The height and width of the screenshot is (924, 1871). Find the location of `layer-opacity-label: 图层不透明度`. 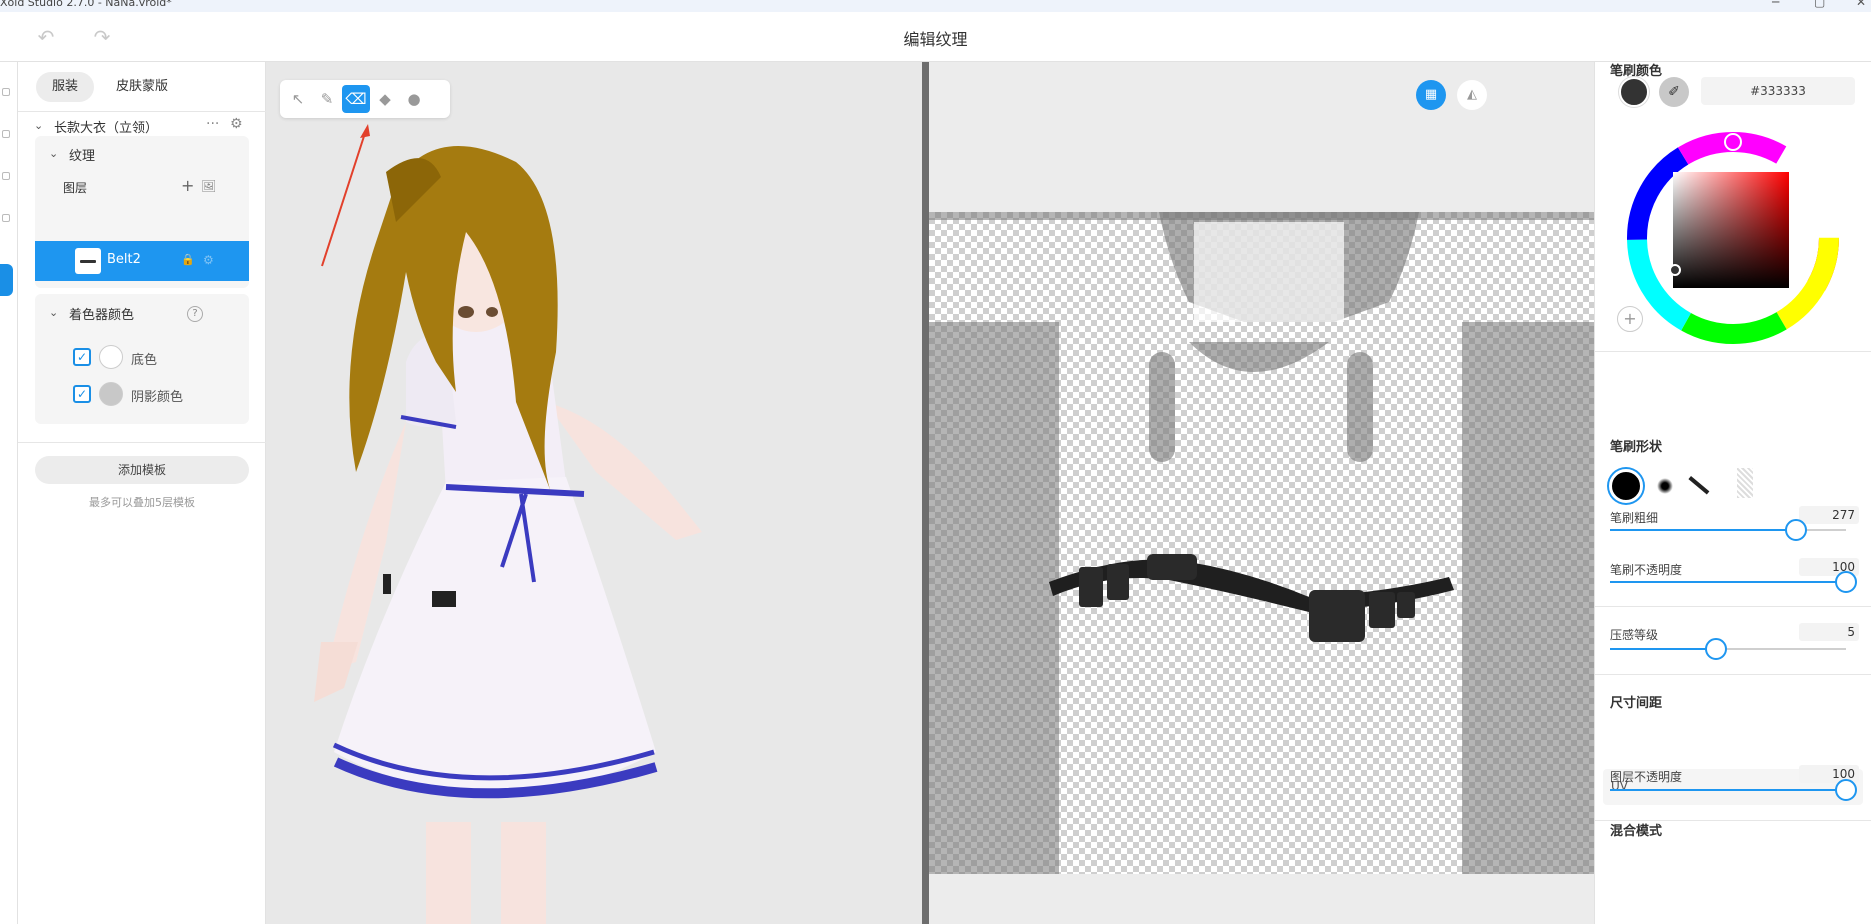

layer-opacity-label: 图层不透明度 is located at coordinates (1646, 777).